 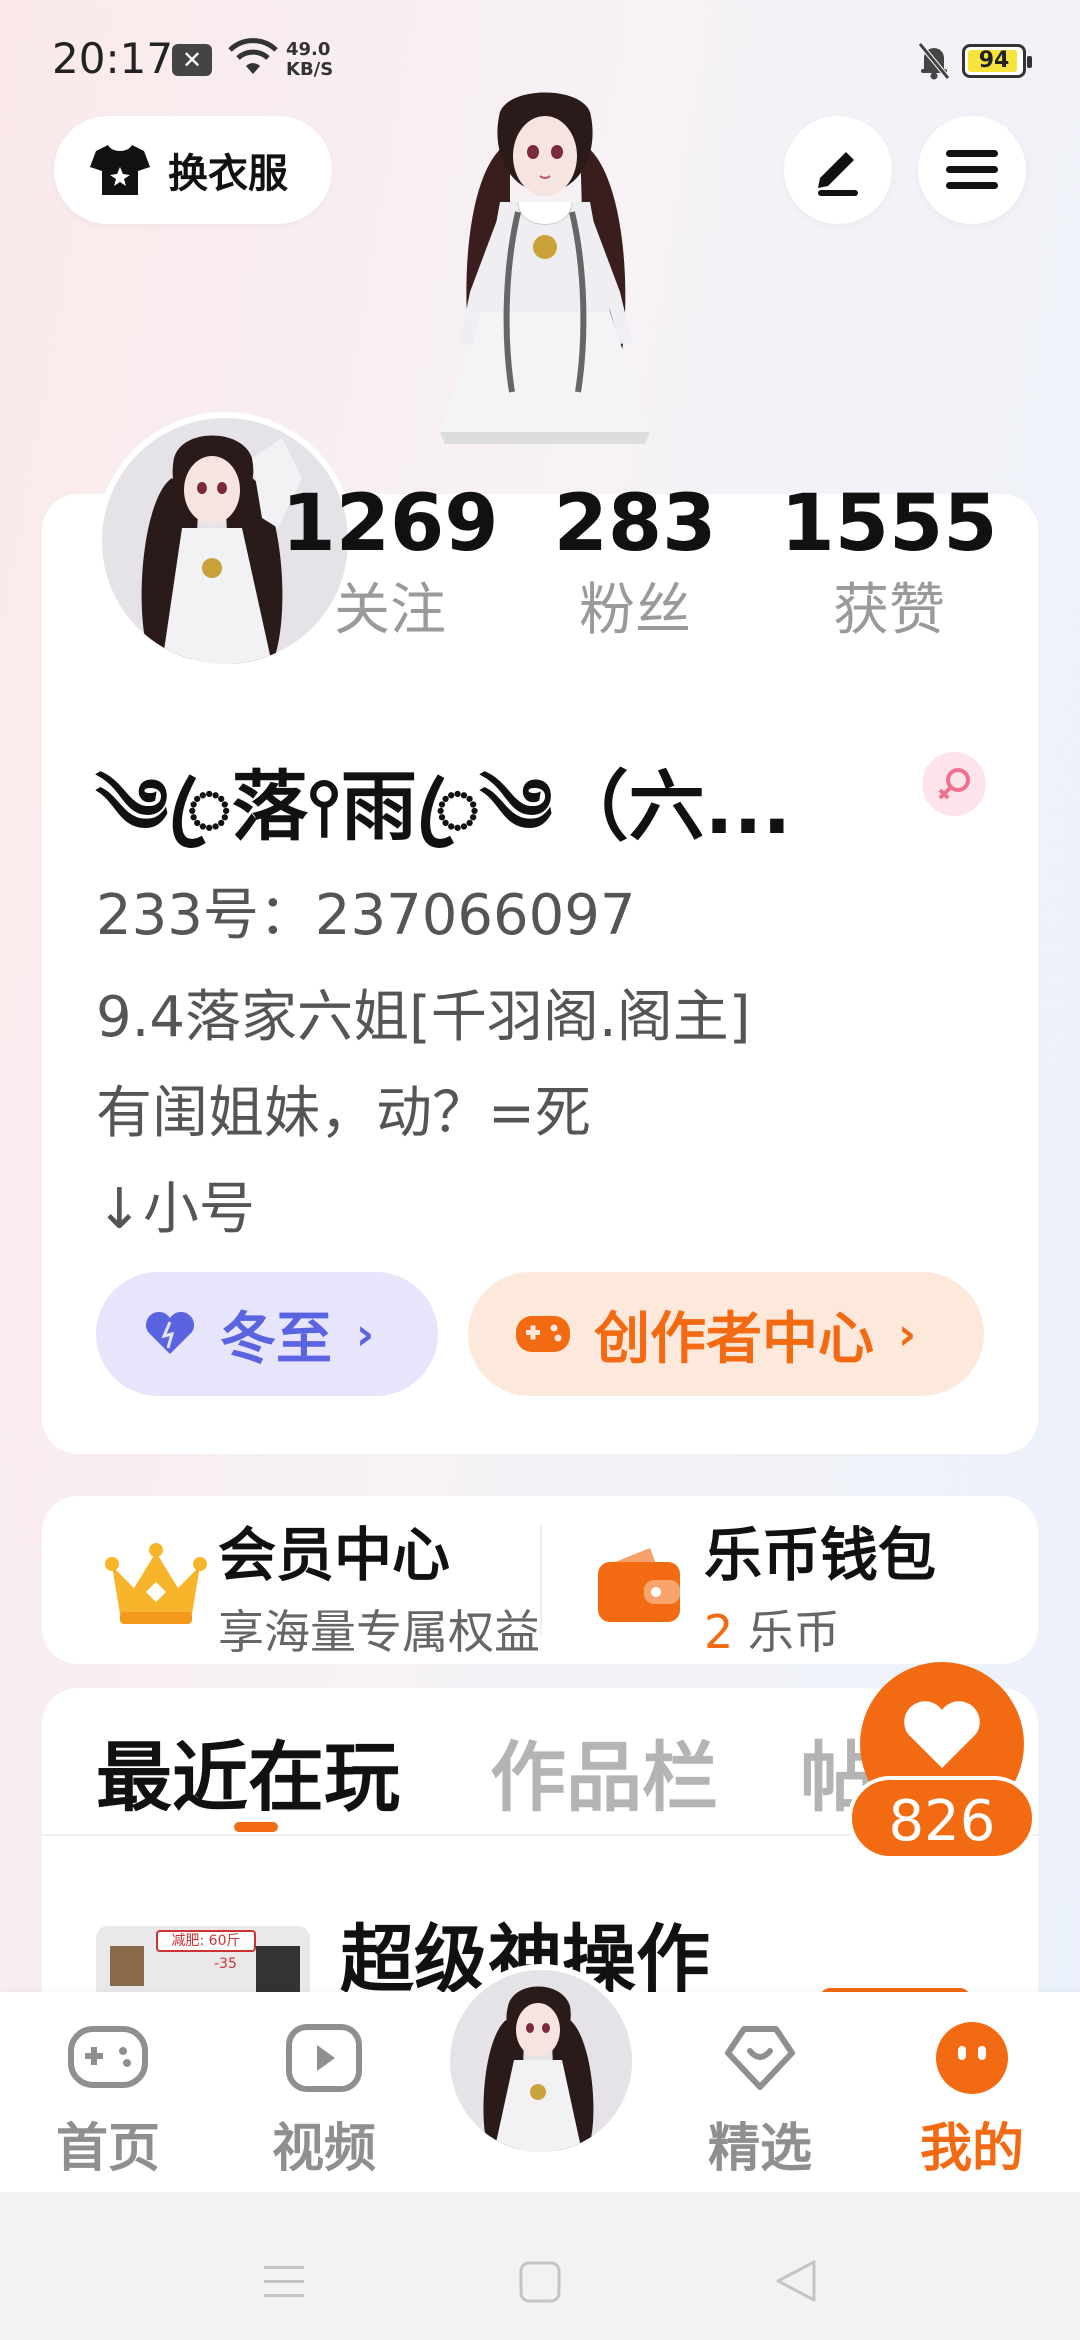 What do you see at coordinates (604, 1771) in the screenshot?
I see `tab-works: 作品栏` at bounding box center [604, 1771].